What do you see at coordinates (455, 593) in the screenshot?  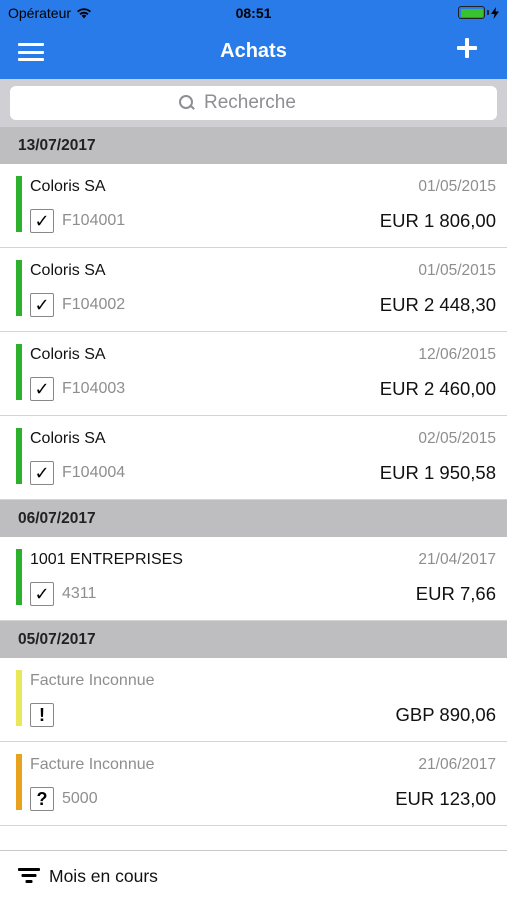 I see `invoice-amount: EUR 7,66` at bounding box center [455, 593].